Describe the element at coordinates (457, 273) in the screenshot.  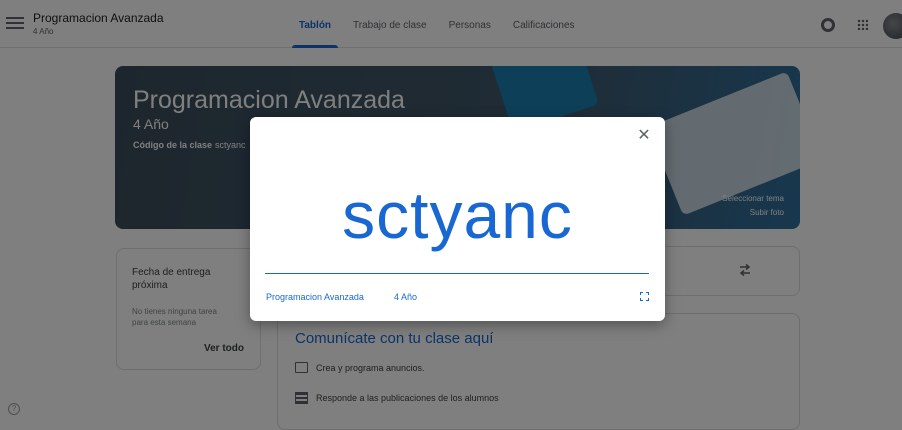
I see `divider` at that location.